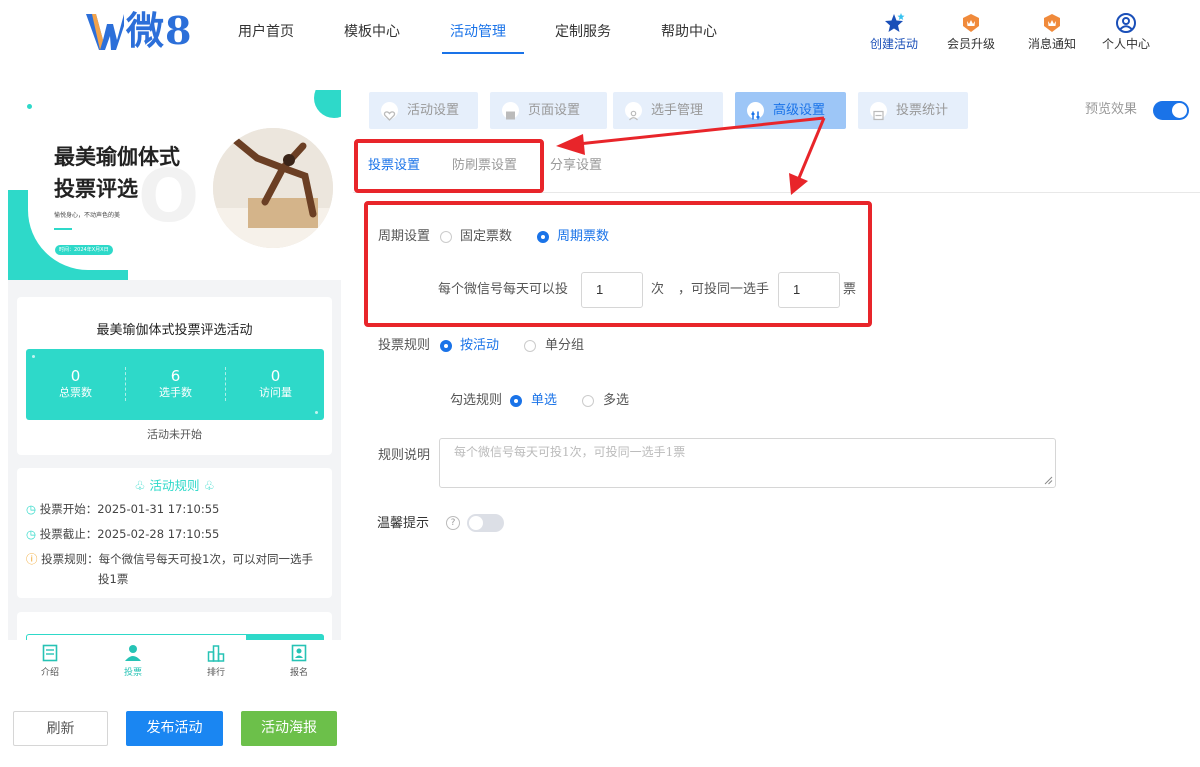  I want to click on rules-title: 活动规则, so click(174, 485).